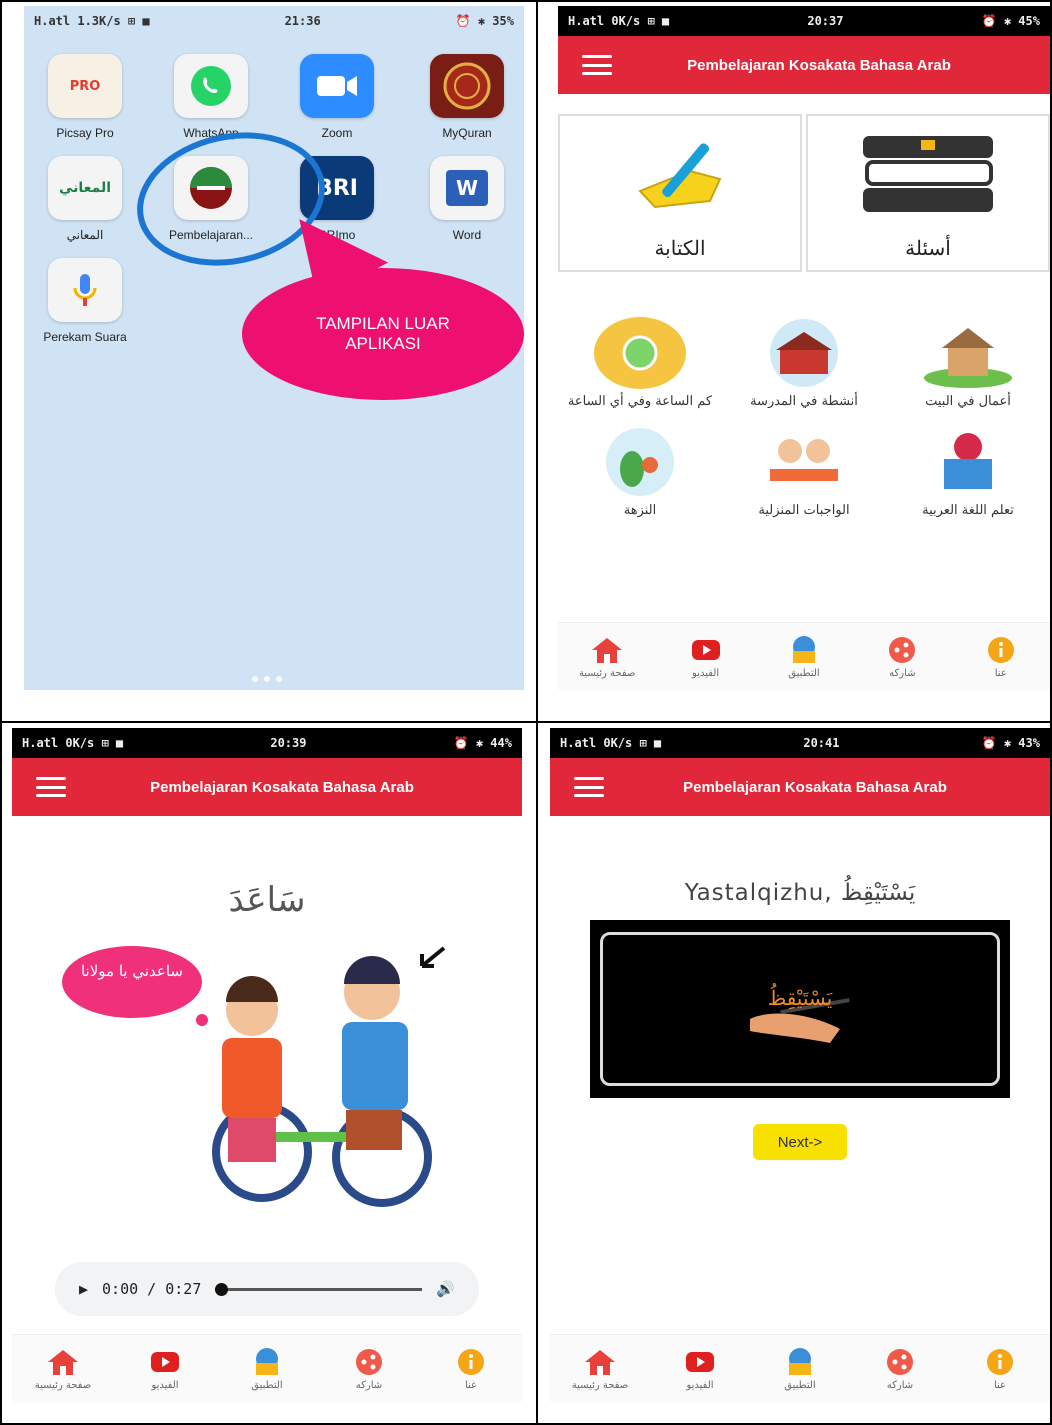  What do you see at coordinates (165, 1385) in the screenshot?
I see `nav-label: الفيديو` at bounding box center [165, 1385].